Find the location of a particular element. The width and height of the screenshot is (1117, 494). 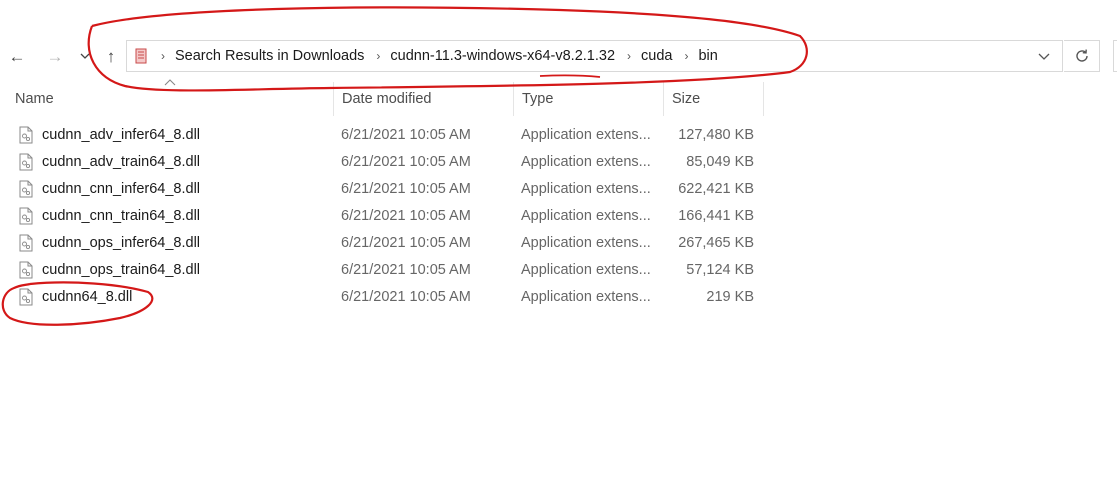

file-size: 267,465 KB is located at coordinates (716, 243).